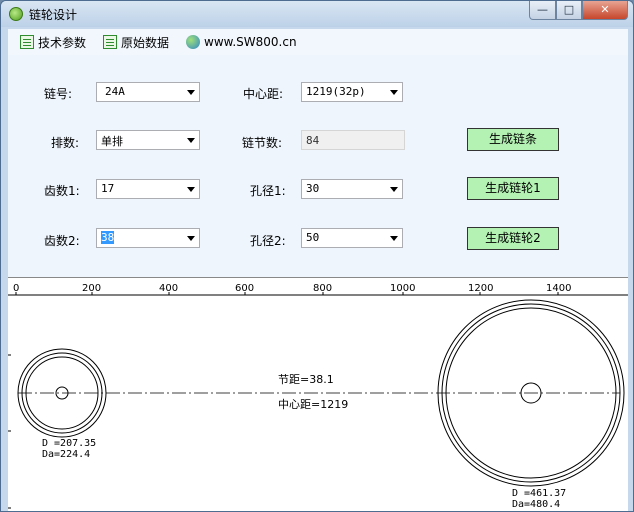 The height and width of the screenshot is (512, 634). Describe the element at coordinates (16, 288) in the screenshot. I see `ruler-tick-label: 0` at that location.